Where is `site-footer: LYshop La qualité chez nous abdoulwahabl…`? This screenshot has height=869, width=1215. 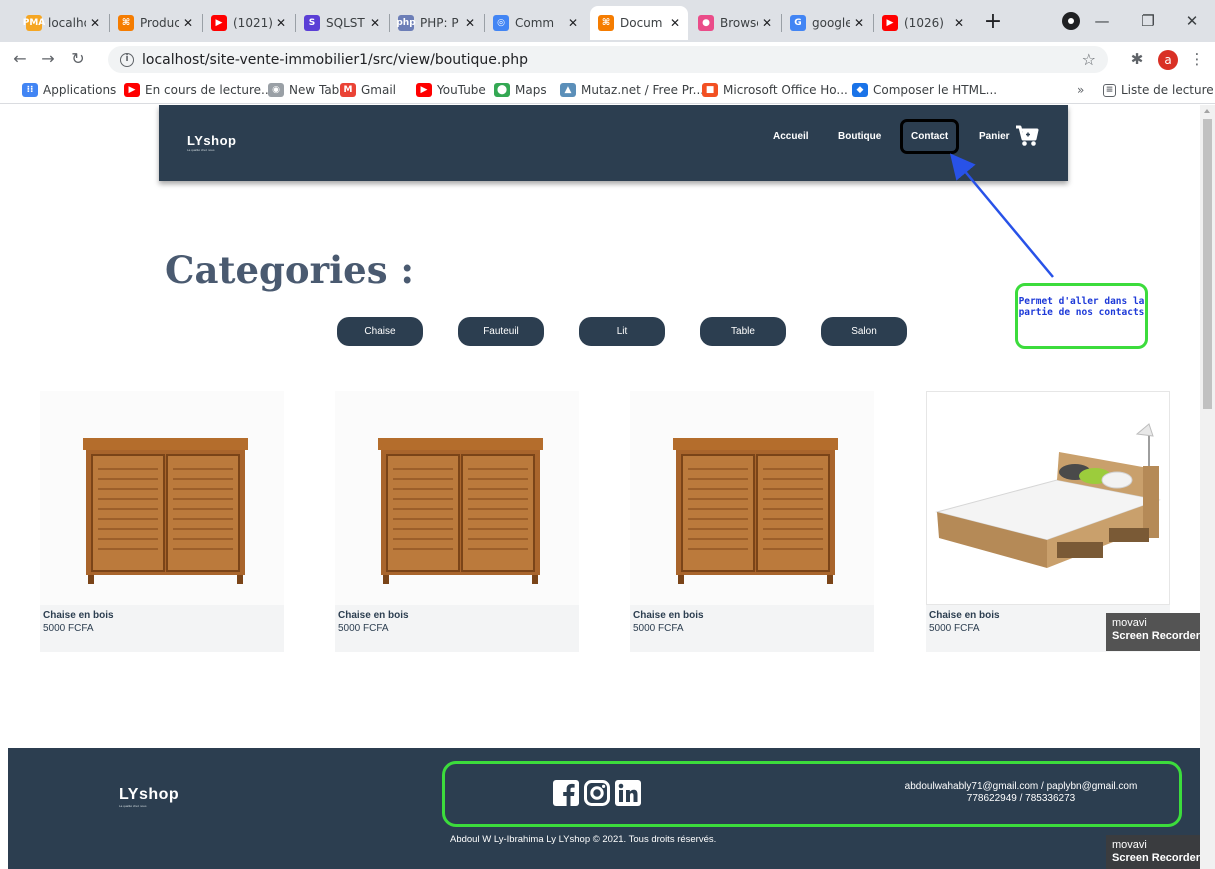
site-footer: LYshop La qualité chez nous abdoulwahabl… is located at coordinates (604, 808).